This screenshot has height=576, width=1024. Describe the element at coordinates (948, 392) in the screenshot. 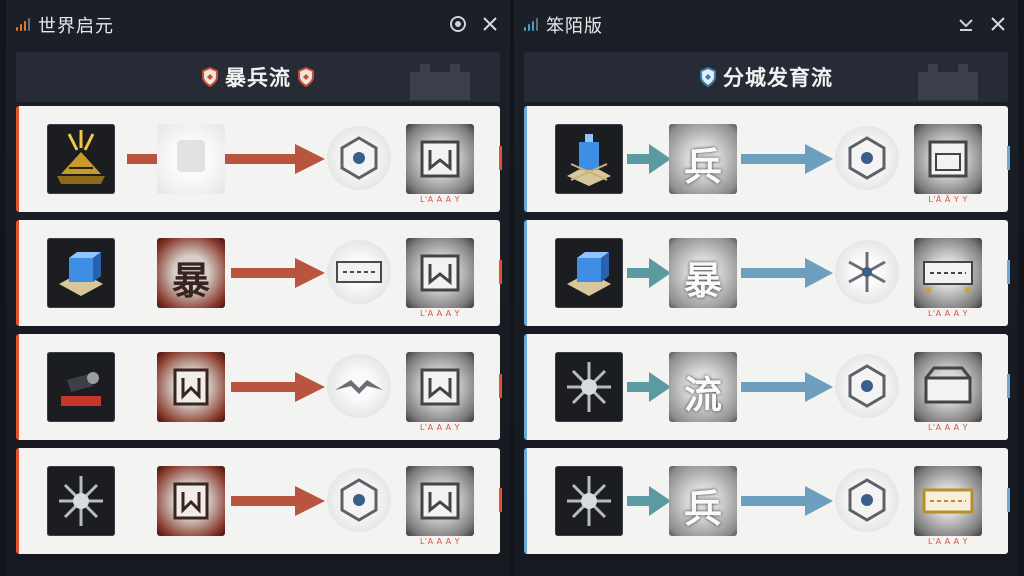

I see `treasure-icon: L'A A A Y` at that location.